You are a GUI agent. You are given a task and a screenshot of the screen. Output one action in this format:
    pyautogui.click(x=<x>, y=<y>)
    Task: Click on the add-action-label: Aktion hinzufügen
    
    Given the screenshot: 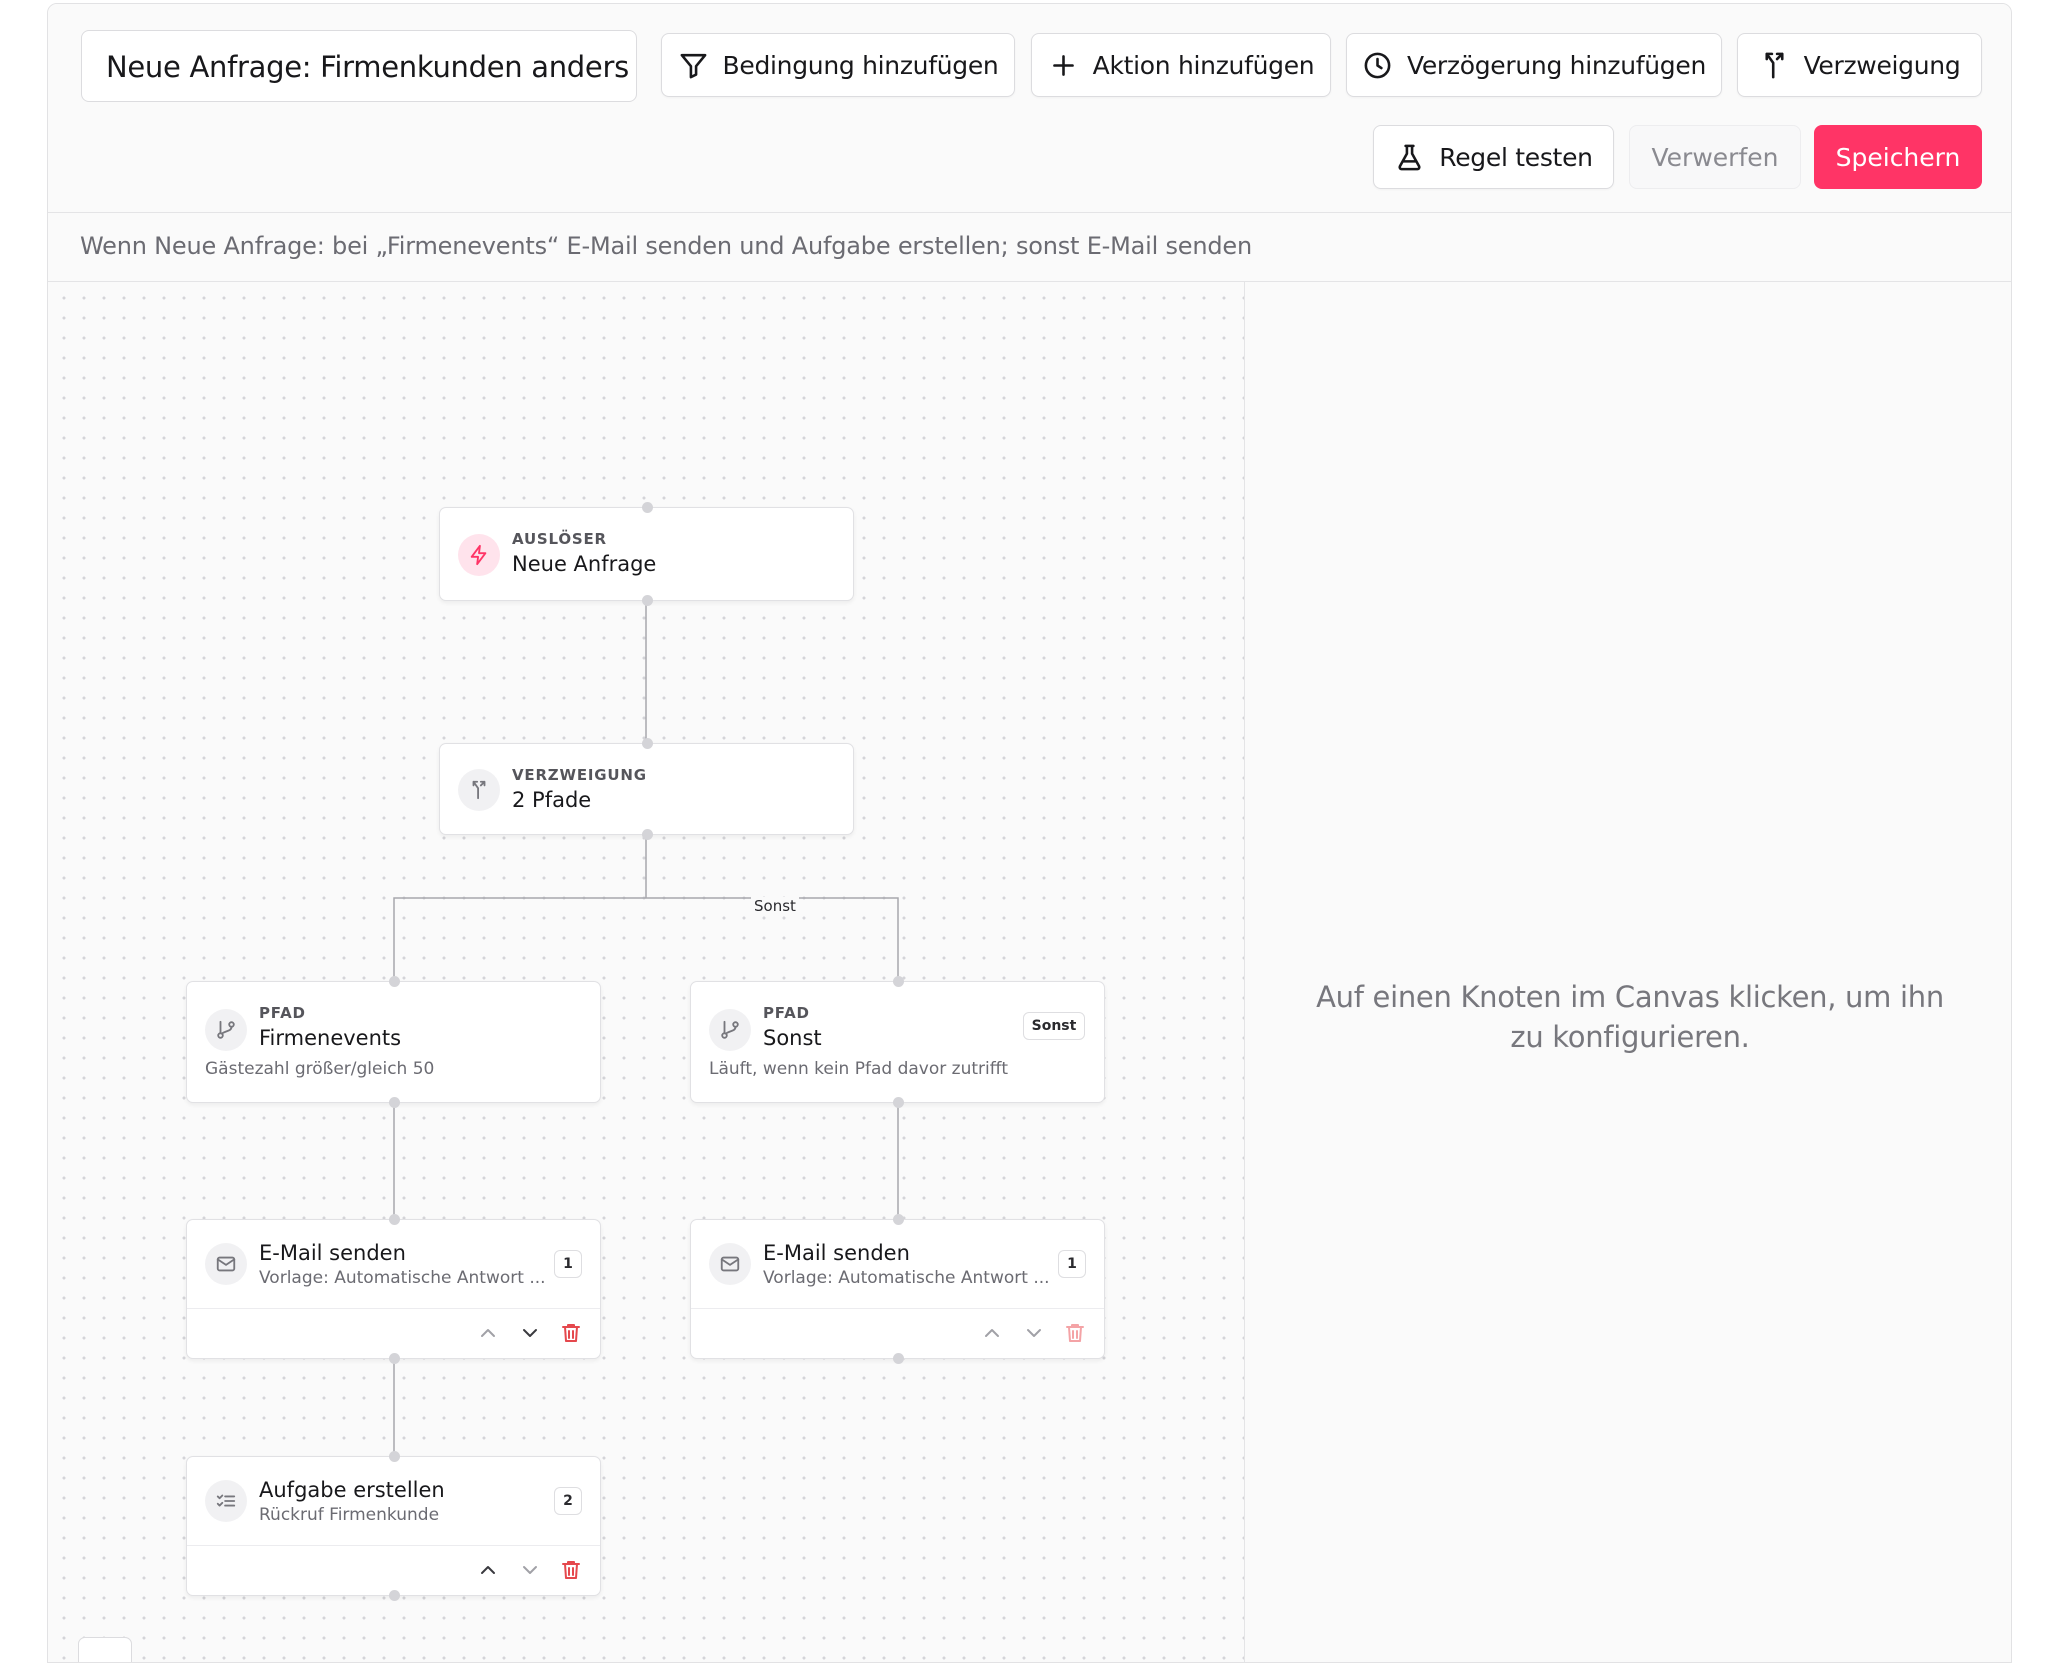 What is the action you would take?
    pyautogui.click(x=1203, y=65)
    